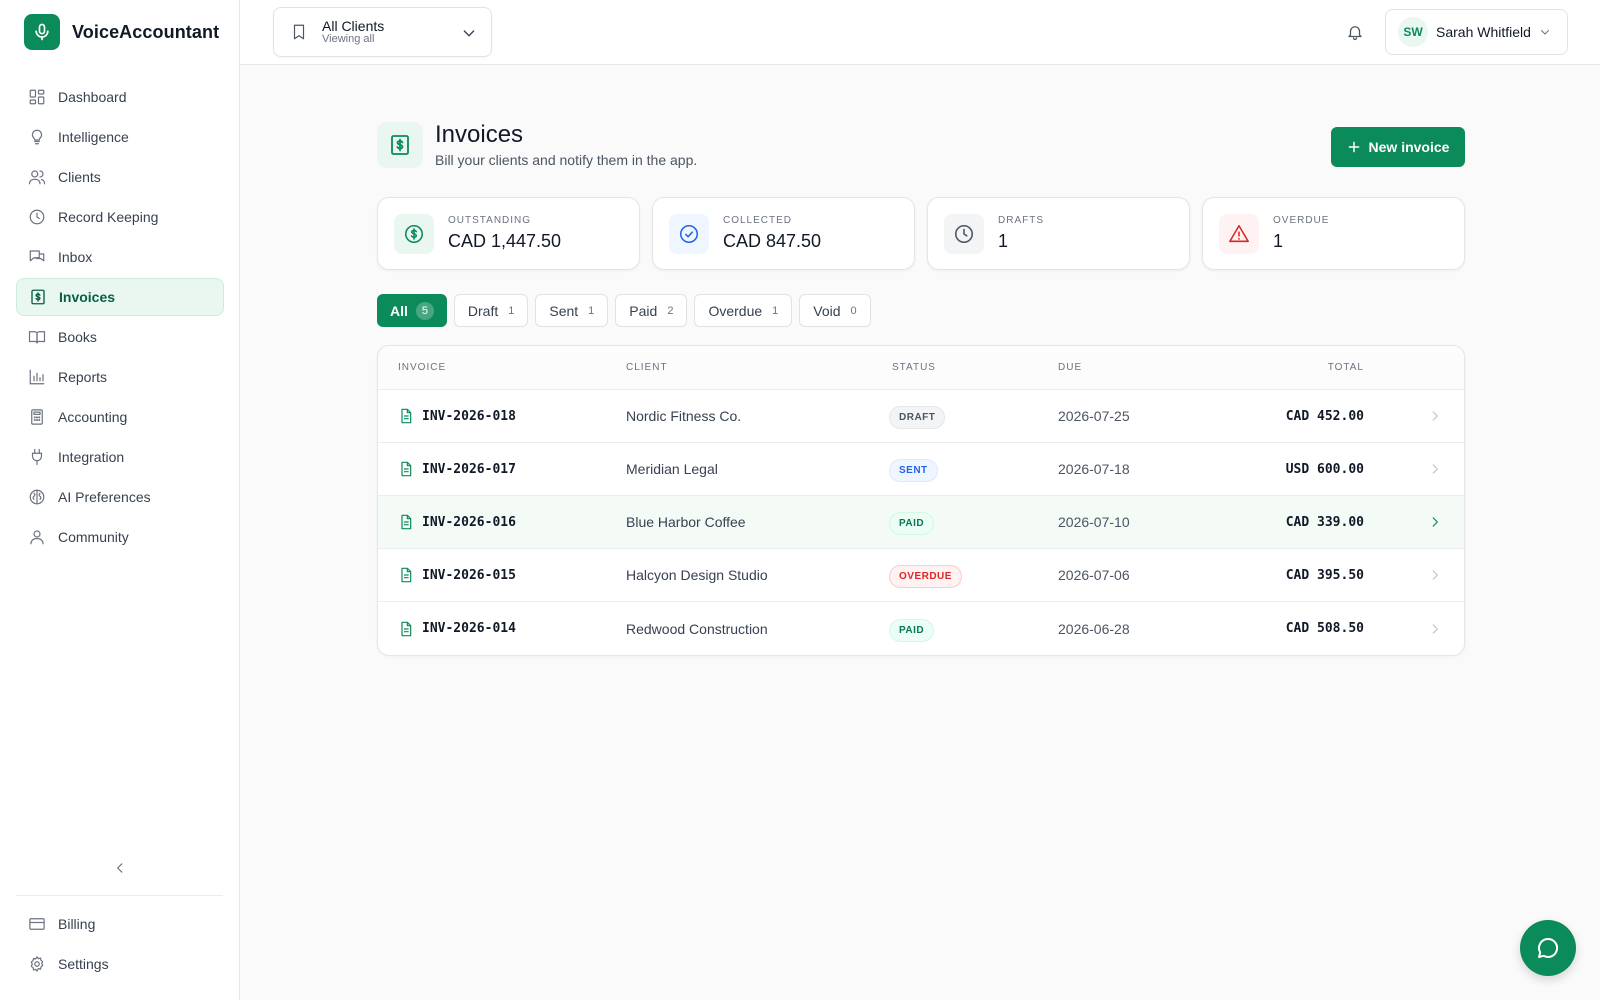  What do you see at coordinates (83, 964) in the screenshot?
I see `sidebar-item-label: Settings` at bounding box center [83, 964].